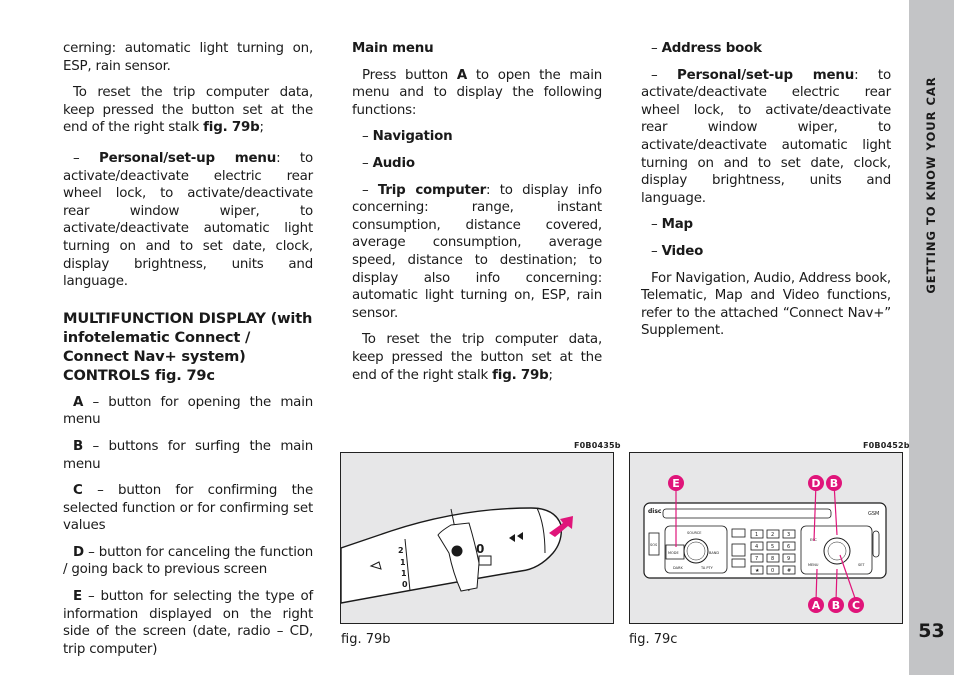  What do you see at coordinates (673, 553) in the screenshot?
I see `mode-label: MODE` at bounding box center [673, 553].